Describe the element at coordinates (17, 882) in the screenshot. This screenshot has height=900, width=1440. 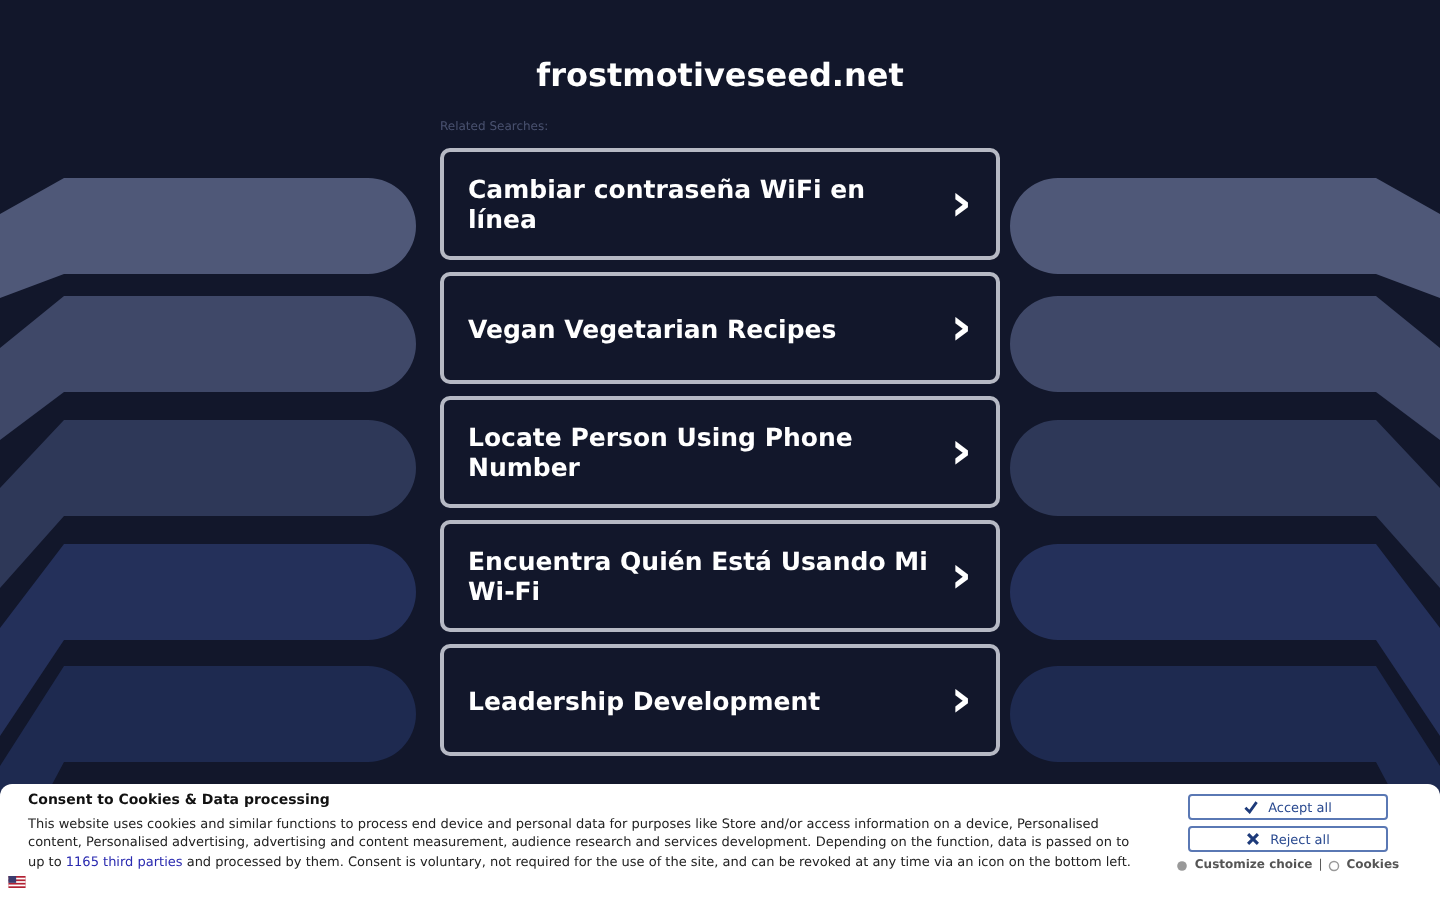
I see `flag-icon` at that location.